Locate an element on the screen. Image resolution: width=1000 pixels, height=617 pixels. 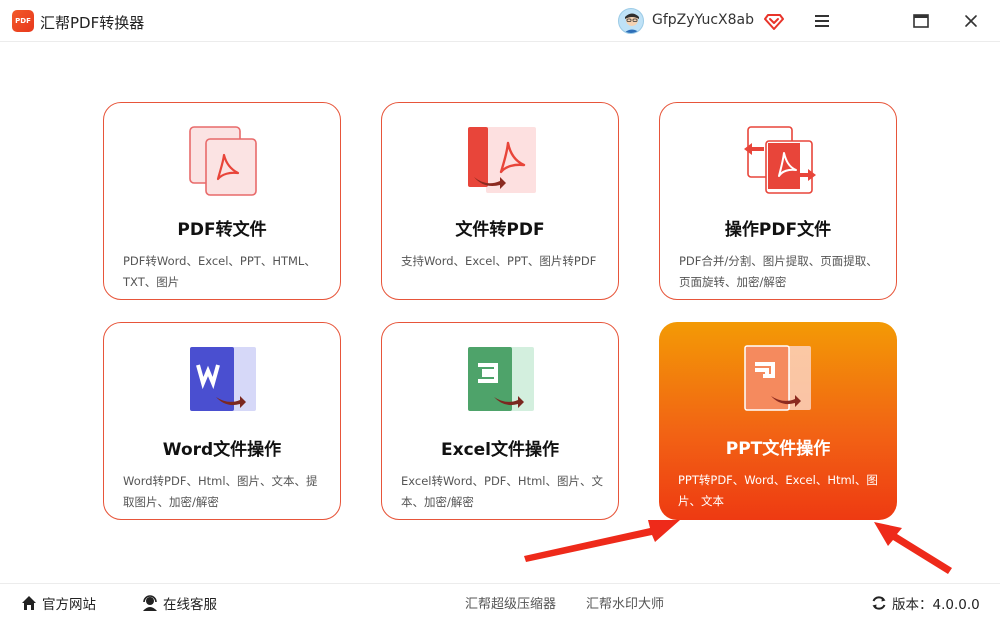
card-ppt: PPT文件操作 PPT转PDF、Word、Excel、Html、图片、文本 is located at coordinates (778, 421).